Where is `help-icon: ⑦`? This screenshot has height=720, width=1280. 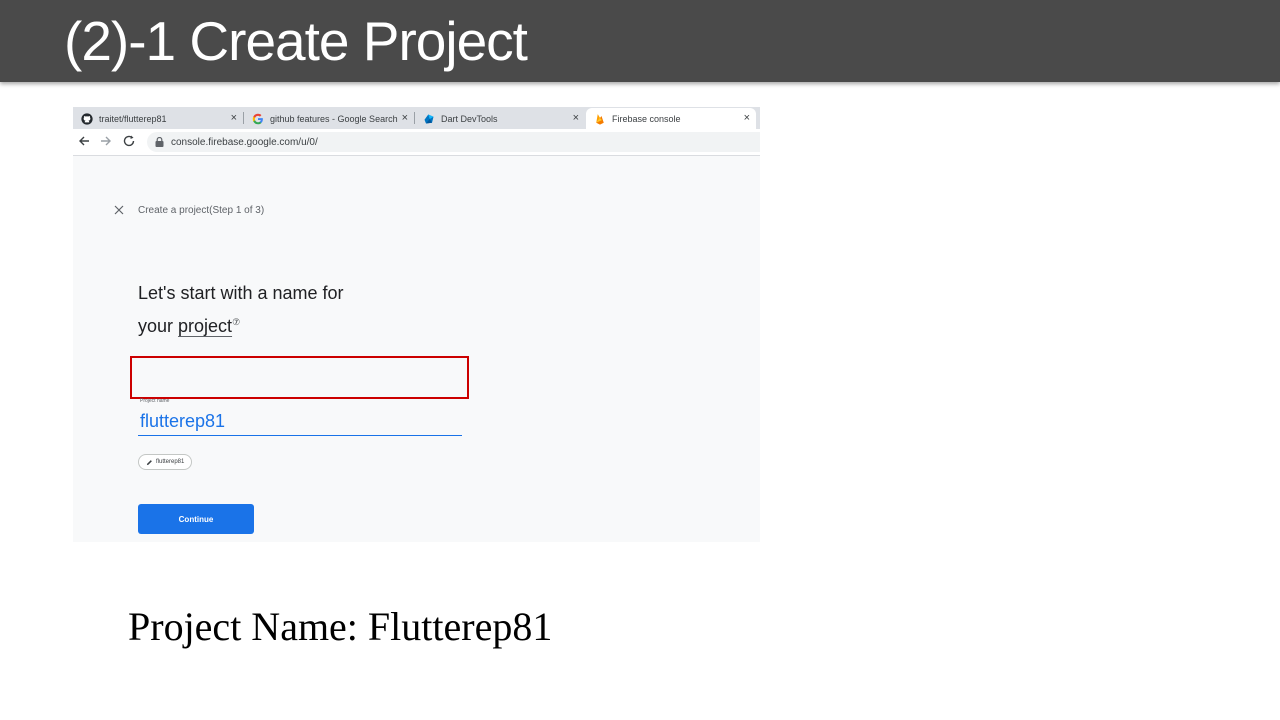 help-icon: ⑦ is located at coordinates (236, 322).